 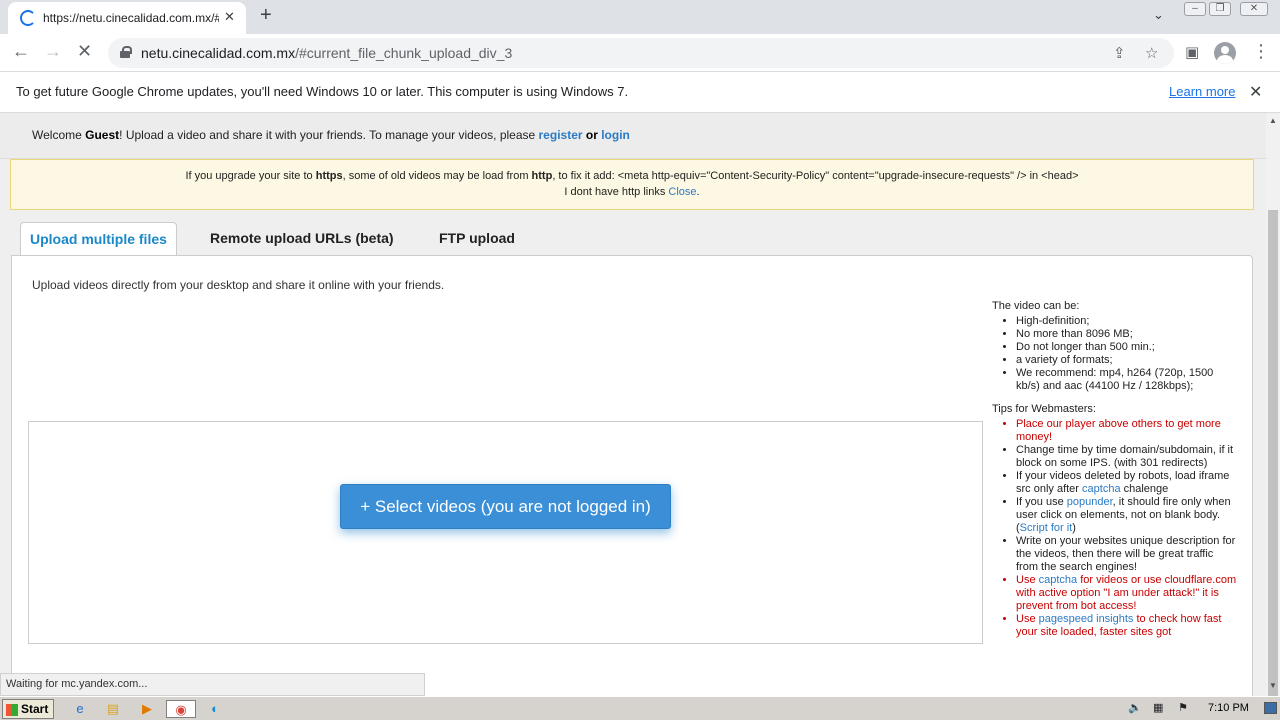 I want to click on action-center-flag-icon: ⚑, so click(x=1183, y=707).